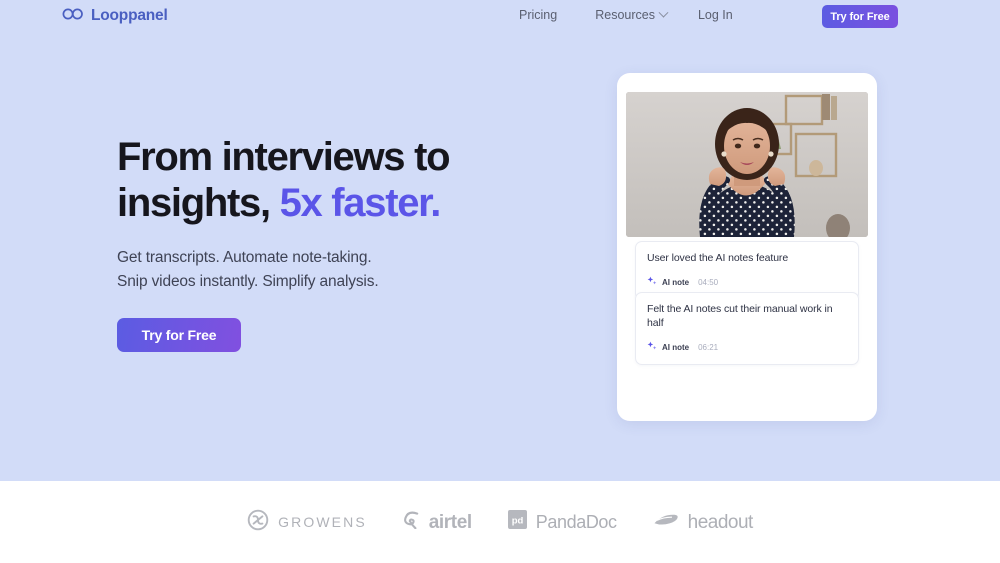  Describe the element at coordinates (718, 258) in the screenshot. I see `ai-note-text: User loved the AI notes feature` at that location.